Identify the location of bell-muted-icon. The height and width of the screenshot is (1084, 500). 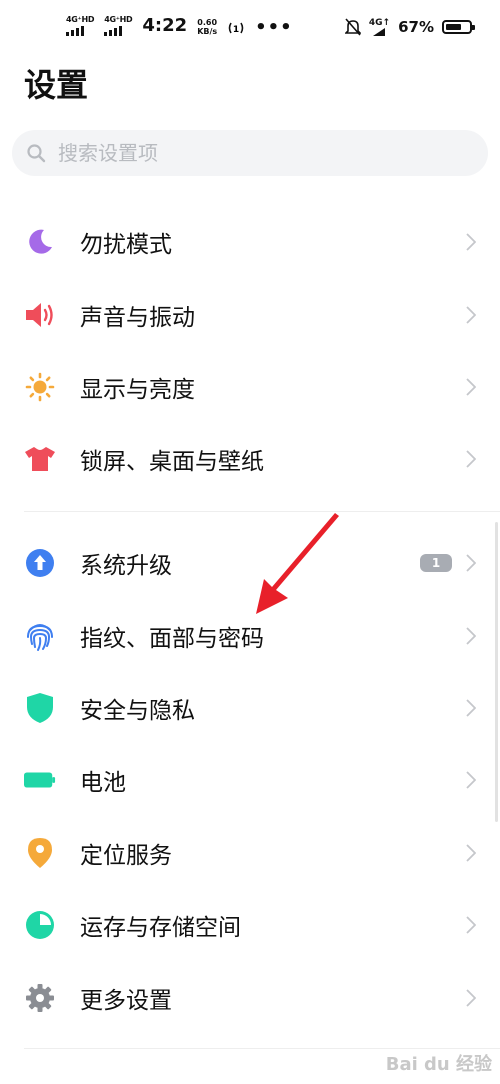
(352, 27).